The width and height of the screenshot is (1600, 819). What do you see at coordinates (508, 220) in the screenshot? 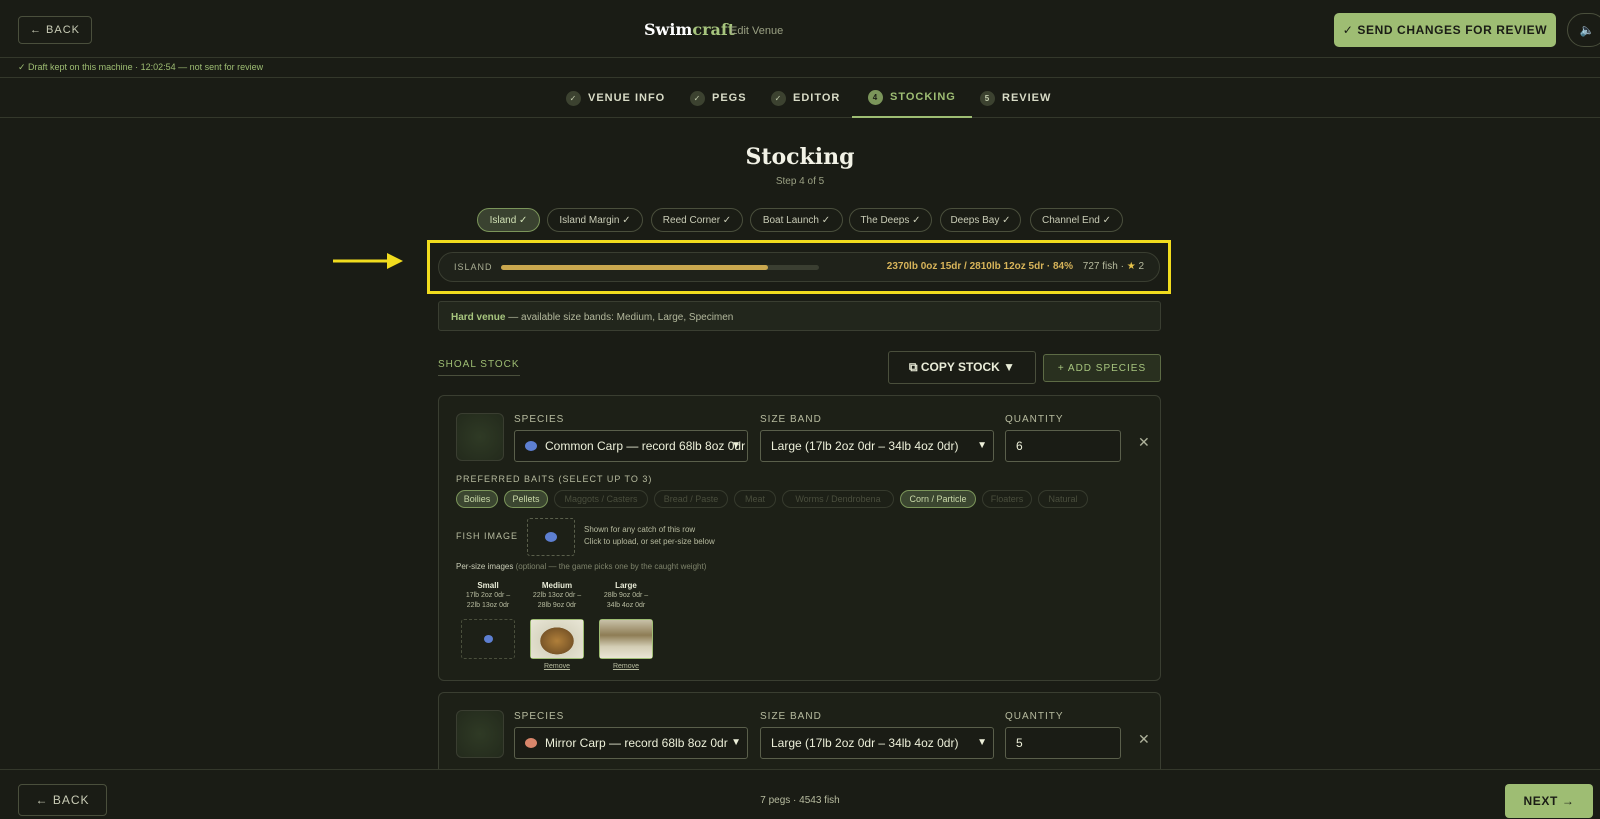
I see `peg-island: Island ✓` at bounding box center [508, 220].